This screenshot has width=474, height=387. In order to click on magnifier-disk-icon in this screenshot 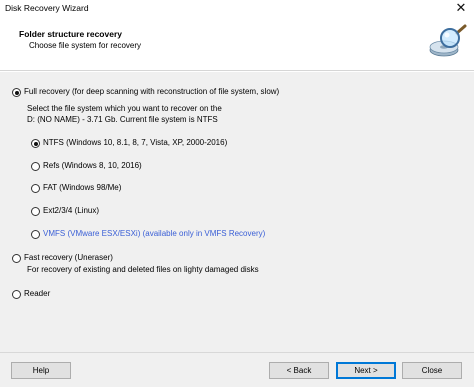, I will do `click(448, 40)`.